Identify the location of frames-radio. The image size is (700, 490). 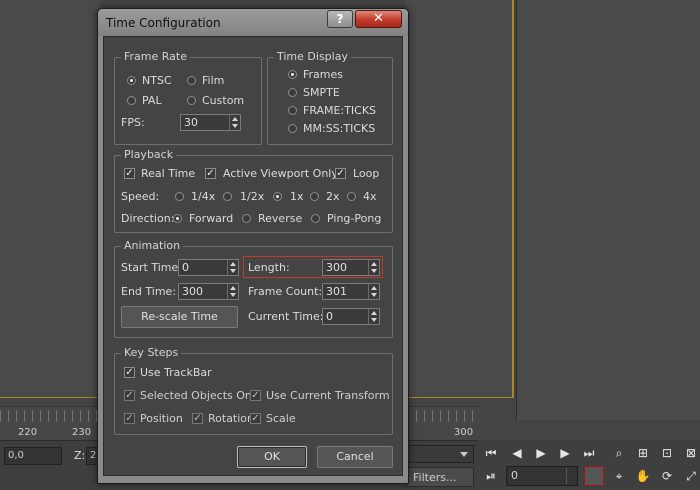
(292, 74).